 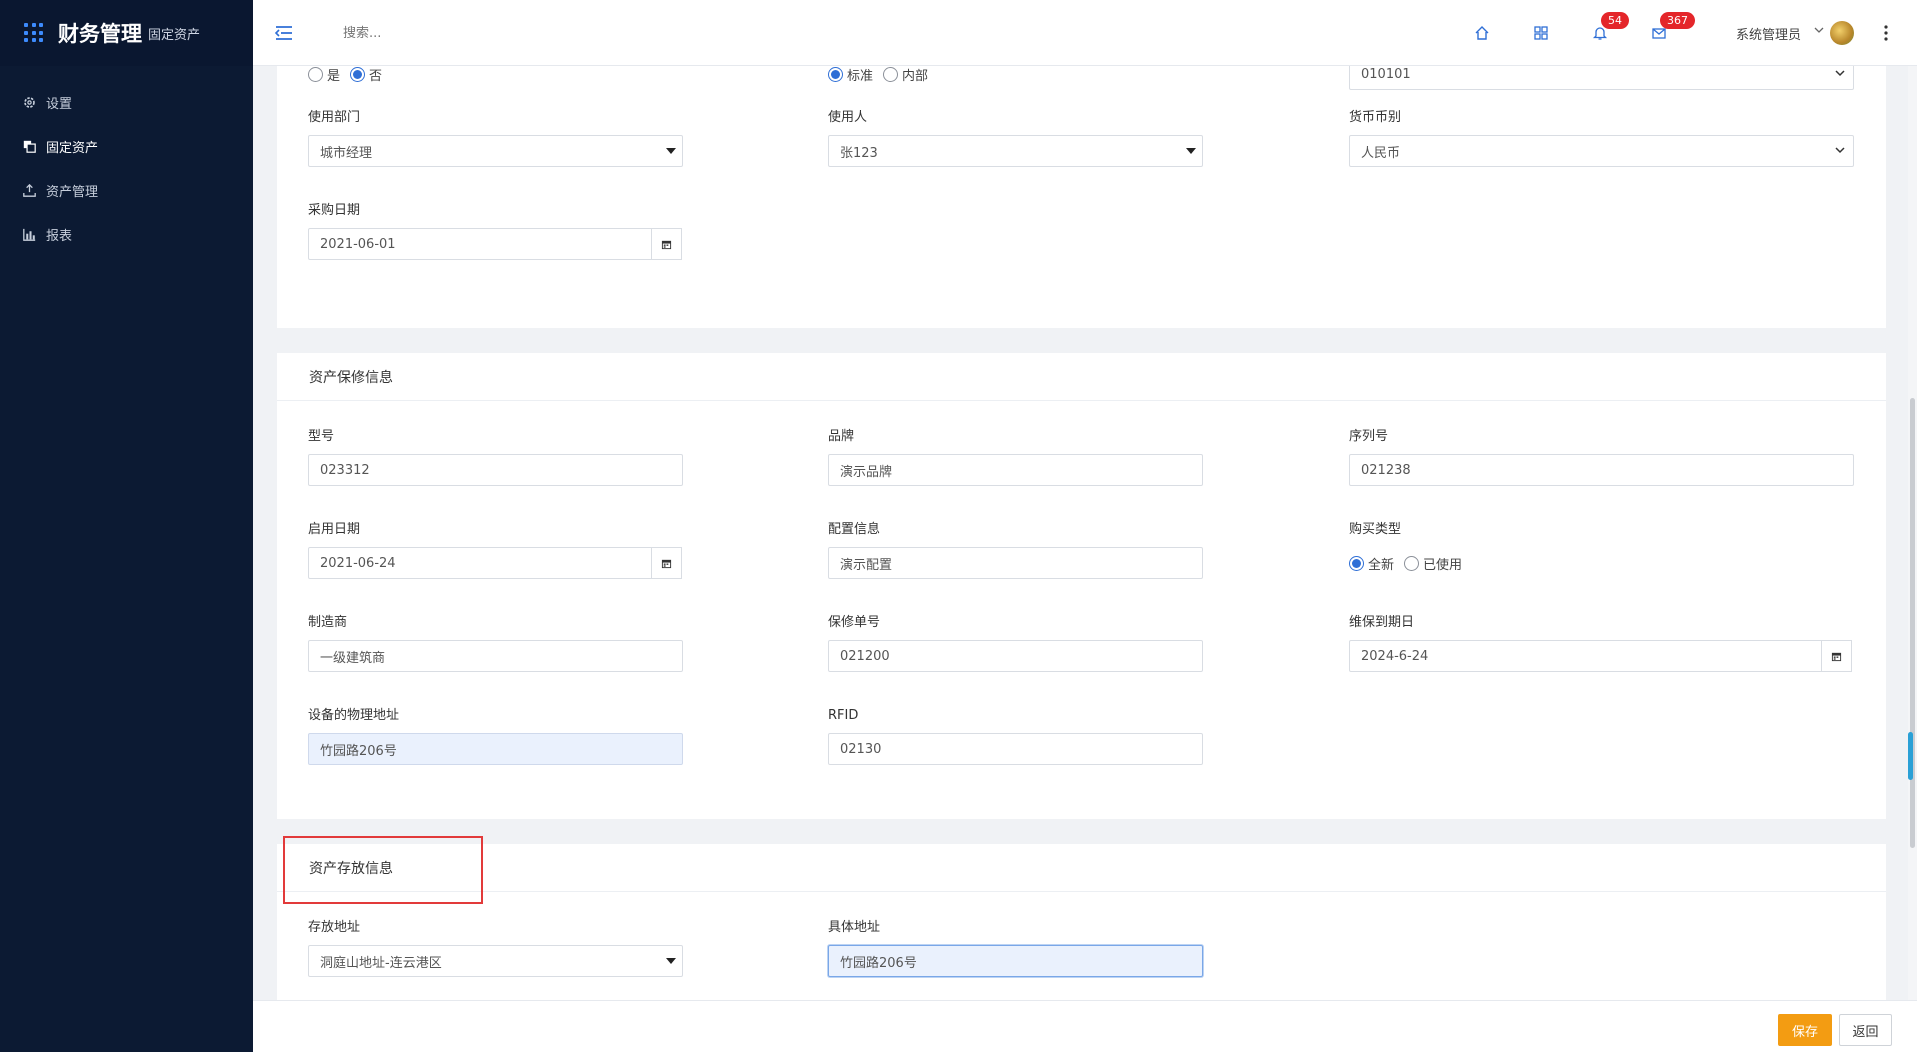 What do you see at coordinates (495, 151) in the screenshot?
I see `department-select: 城市经理` at bounding box center [495, 151].